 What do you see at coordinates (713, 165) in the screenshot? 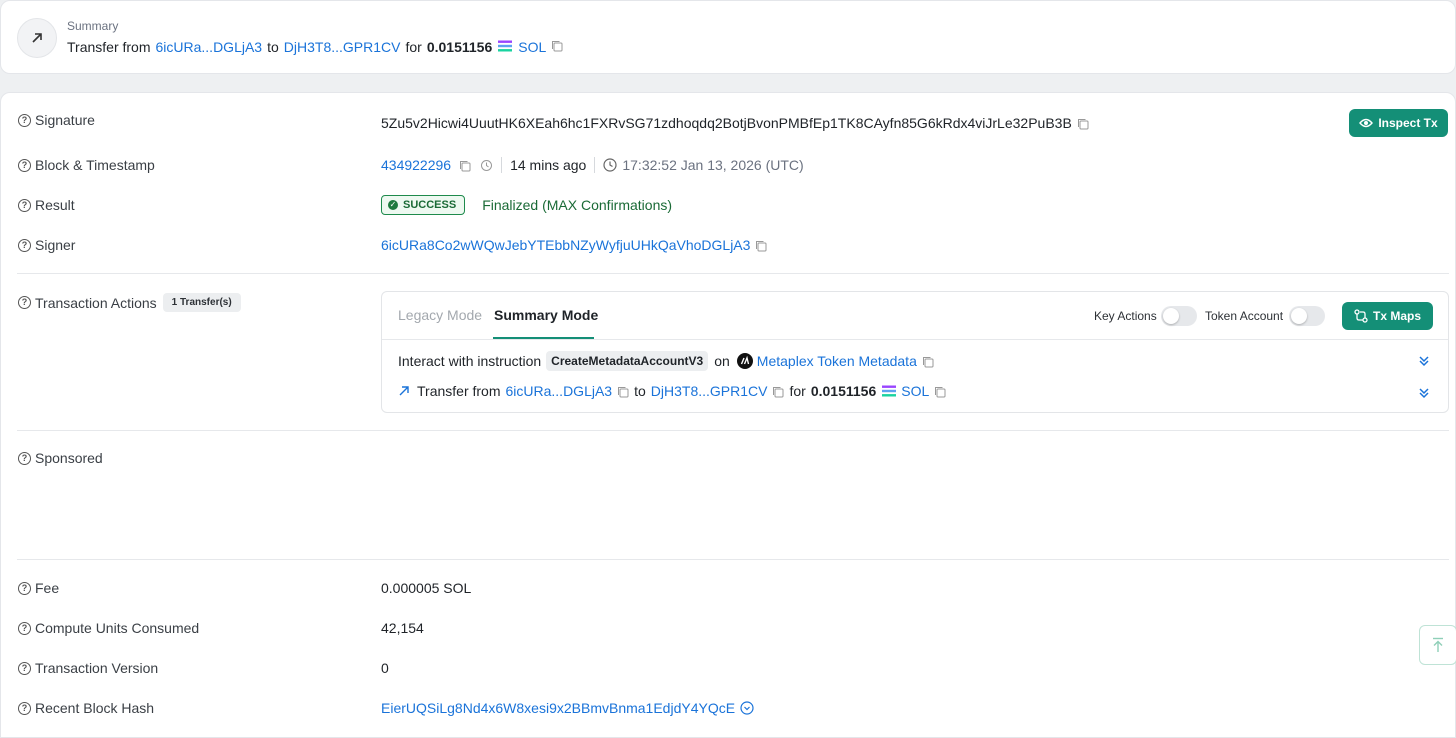
I see `block-timestamp: 17:32:52 Jan 13, 2026 (UTC)` at bounding box center [713, 165].